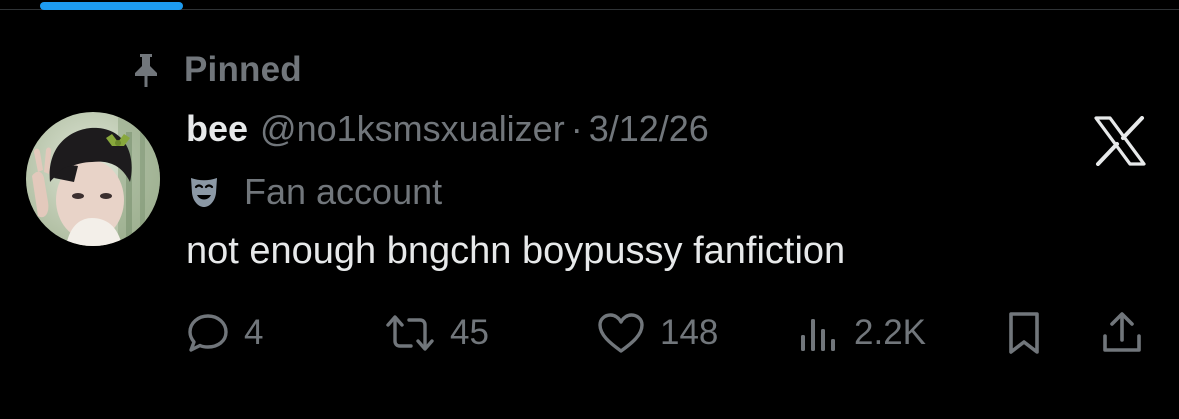 Image resolution: width=1179 pixels, height=419 pixels. What do you see at coordinates (93, 179) in the screenshot?
I see `avatar` at bounding box center [93, 179].